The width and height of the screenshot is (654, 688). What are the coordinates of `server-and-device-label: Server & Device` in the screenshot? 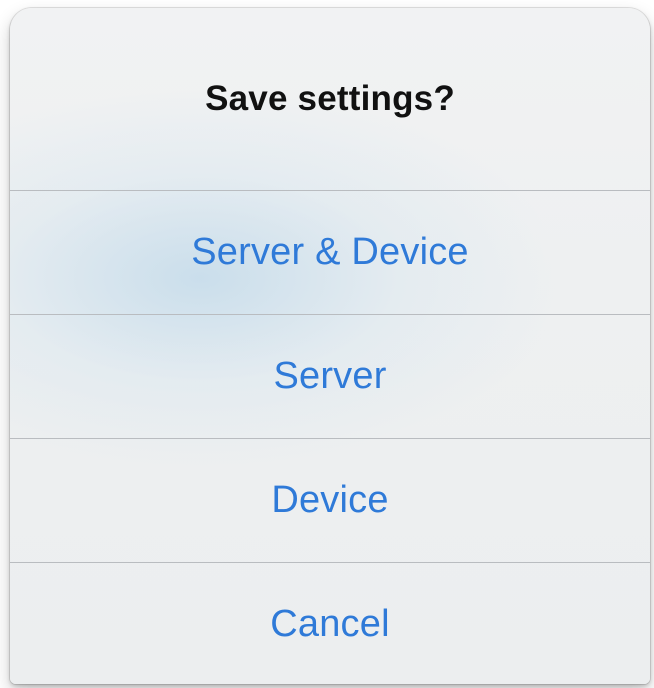 It's located at (330, 252).